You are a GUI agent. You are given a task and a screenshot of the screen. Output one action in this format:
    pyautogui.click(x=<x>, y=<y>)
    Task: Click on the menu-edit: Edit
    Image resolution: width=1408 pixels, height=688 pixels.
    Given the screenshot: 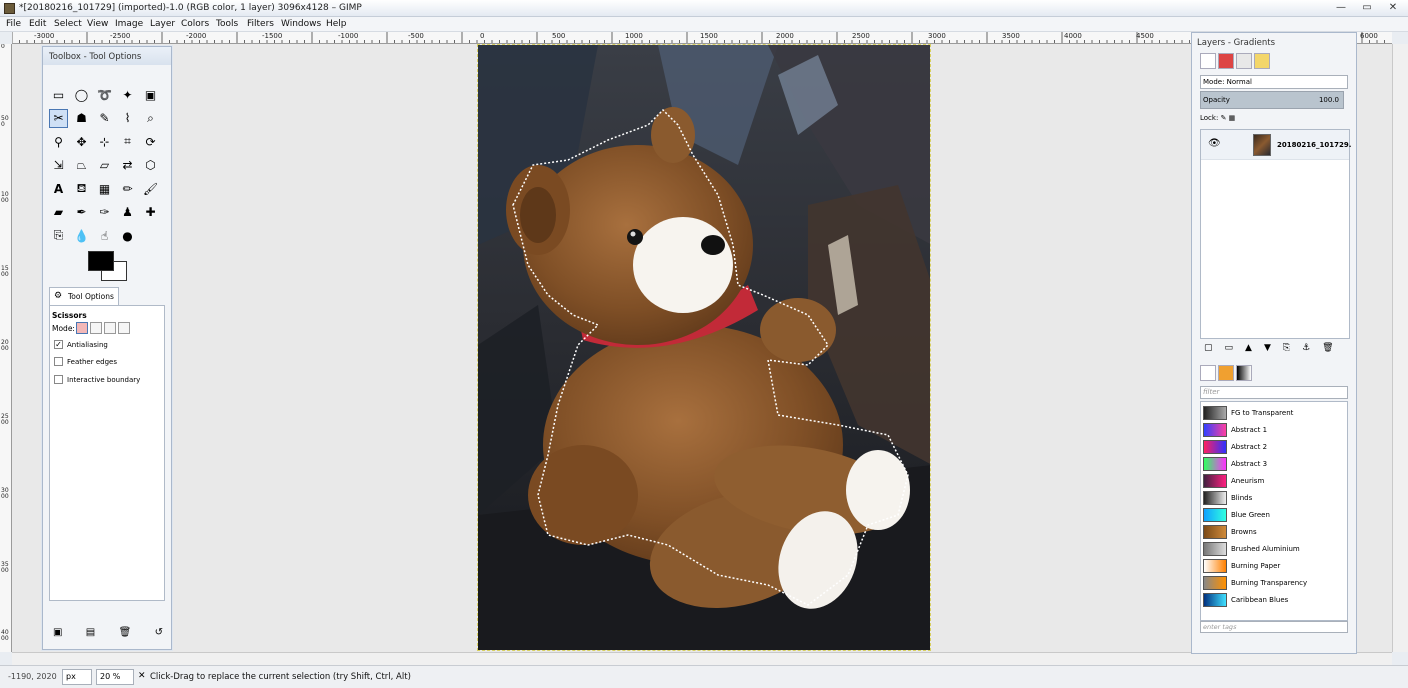 What is the action you would take?
    pyautogui.click(x=37, y=24)
    